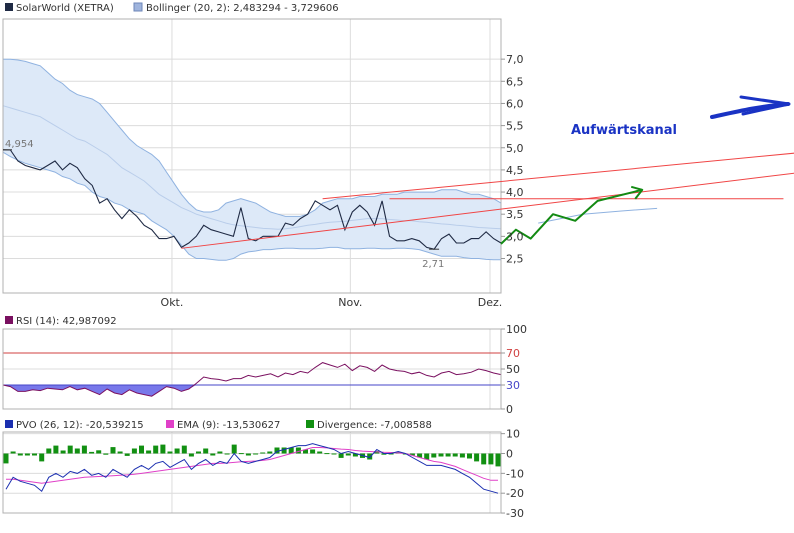 The width and height of the screenshot is (794, 533). What do you see at coordinates (509, 409) in the screenshot?
I see `rsi-y-tick-label: 0` at bounding box center [509, 409].